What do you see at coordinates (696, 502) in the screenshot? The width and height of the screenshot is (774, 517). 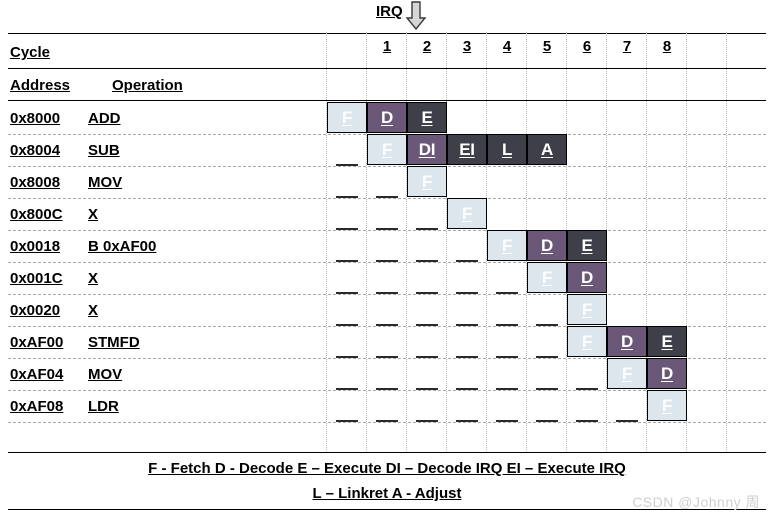 I see `watermark: CSDN @Johnny 周` at bounding box center [696, 502].